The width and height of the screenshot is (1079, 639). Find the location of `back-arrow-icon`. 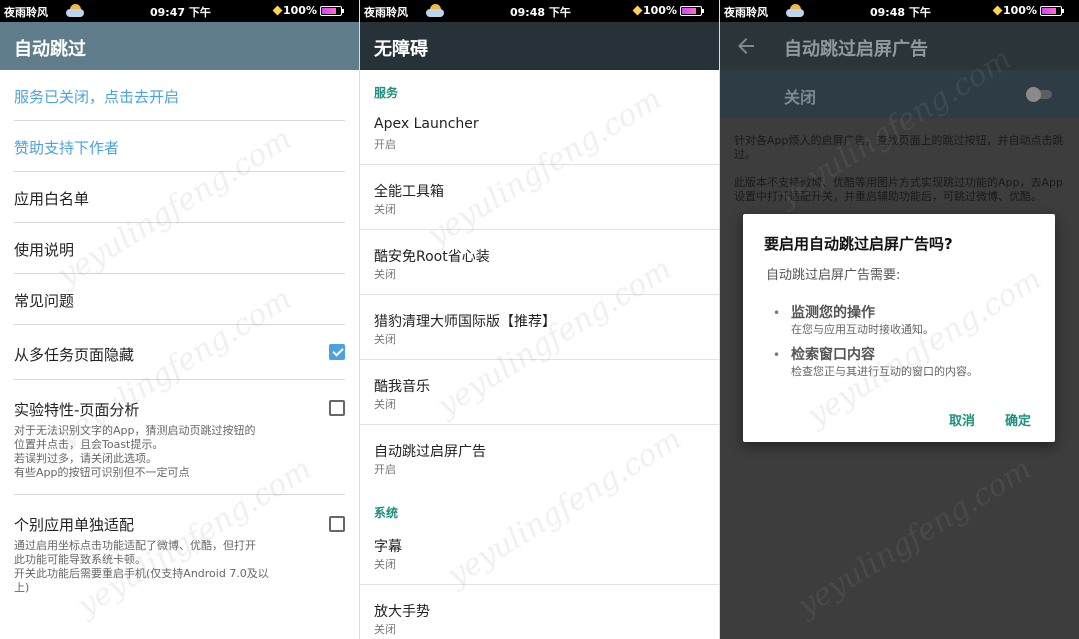

back-arrow-icon is located at coordinates (746, 46).